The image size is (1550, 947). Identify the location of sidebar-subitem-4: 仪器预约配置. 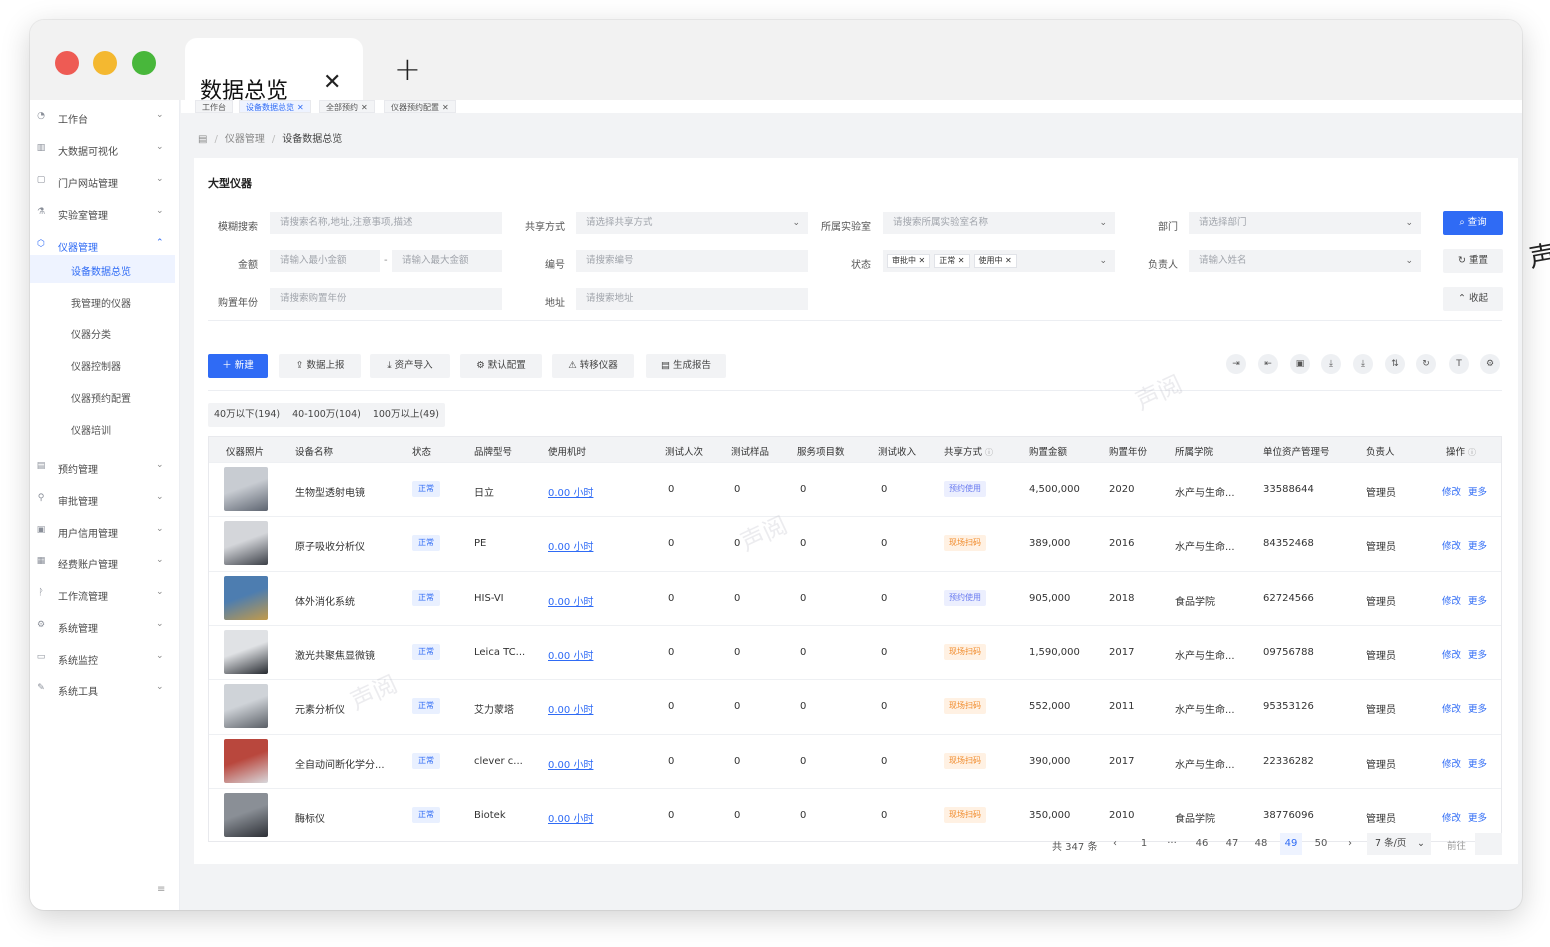
(102, 396).